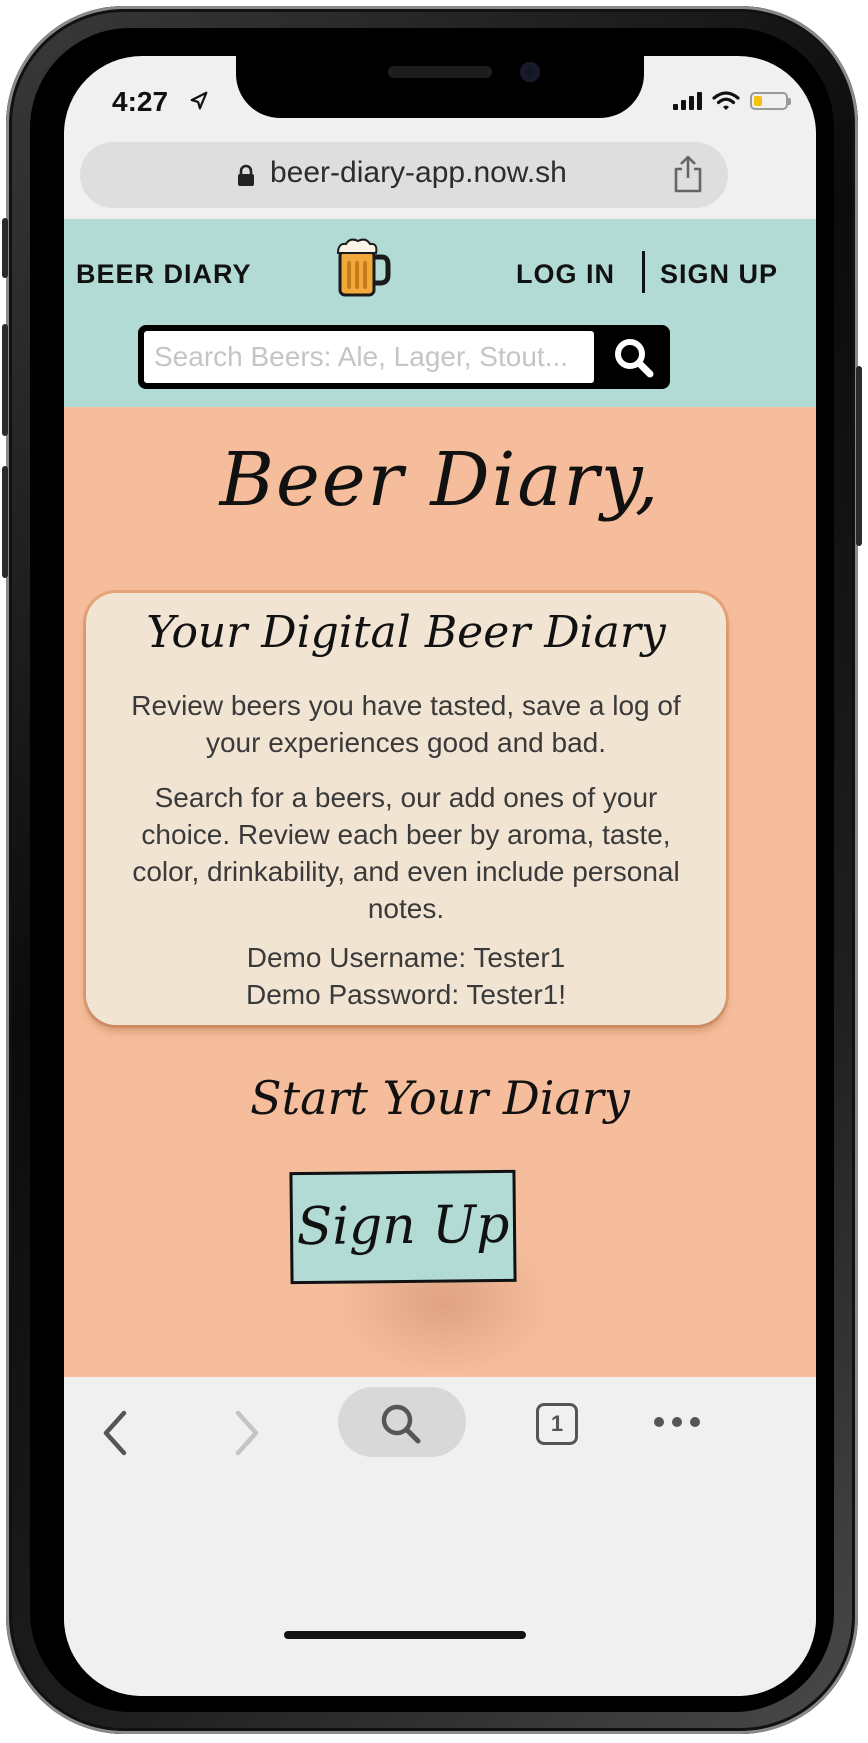  Describe the element at coordinates (116, 1433) in the screenshot. I see `back-icon` at that location.